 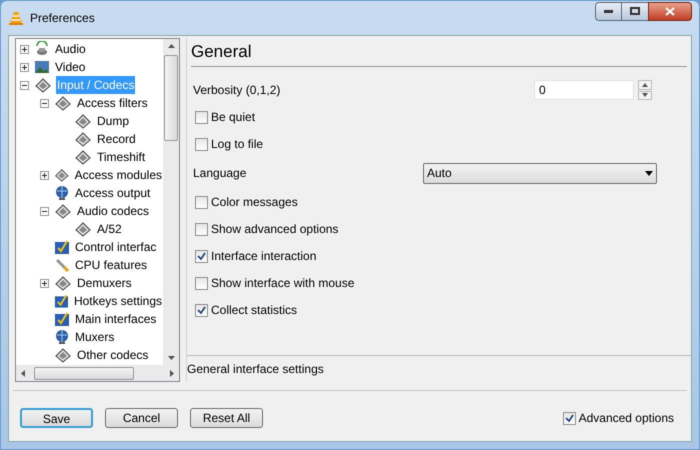 I want to click on tree-item: Access filters, so click(x=112, y=103).